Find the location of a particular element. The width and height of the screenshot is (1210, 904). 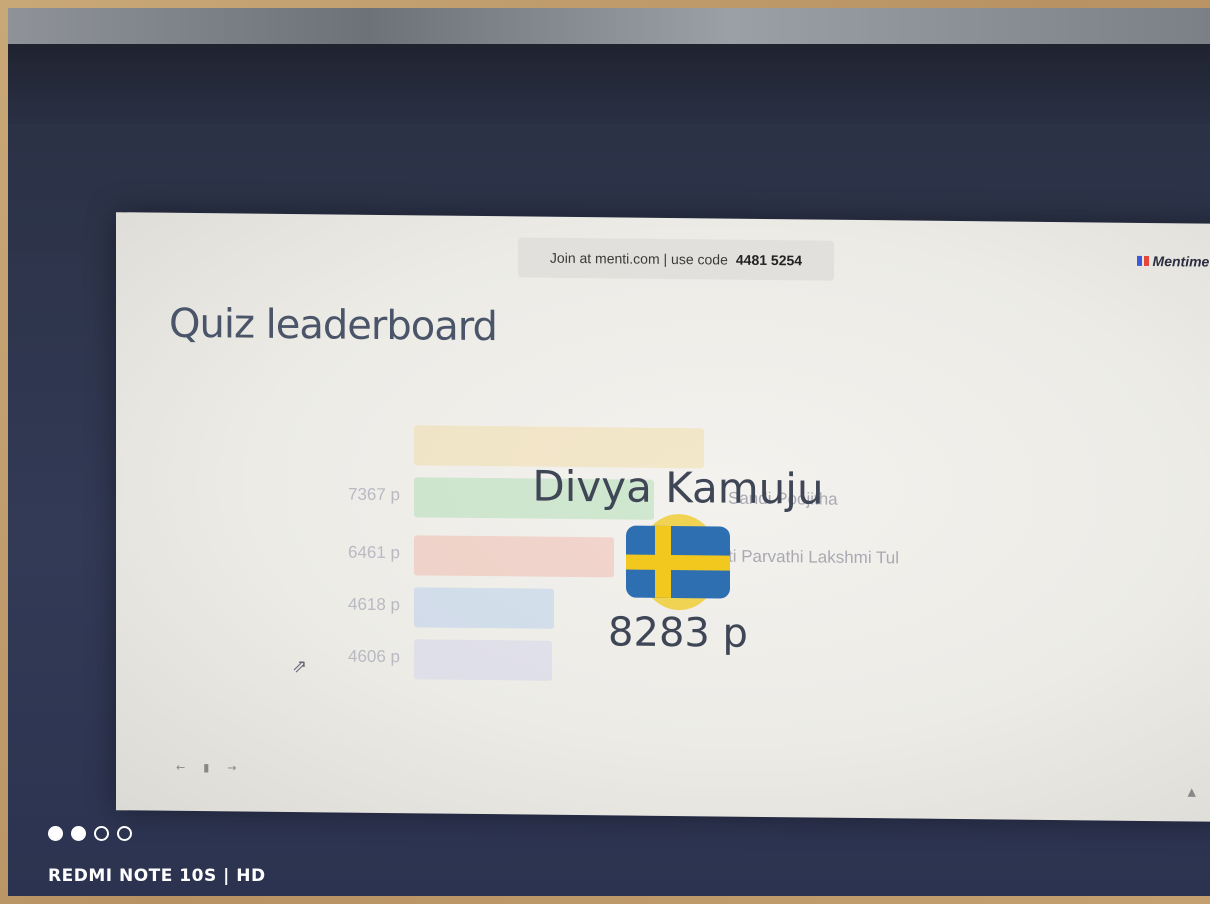

slide-navigation: ← ▮ → is located at coordinates (206, 768).